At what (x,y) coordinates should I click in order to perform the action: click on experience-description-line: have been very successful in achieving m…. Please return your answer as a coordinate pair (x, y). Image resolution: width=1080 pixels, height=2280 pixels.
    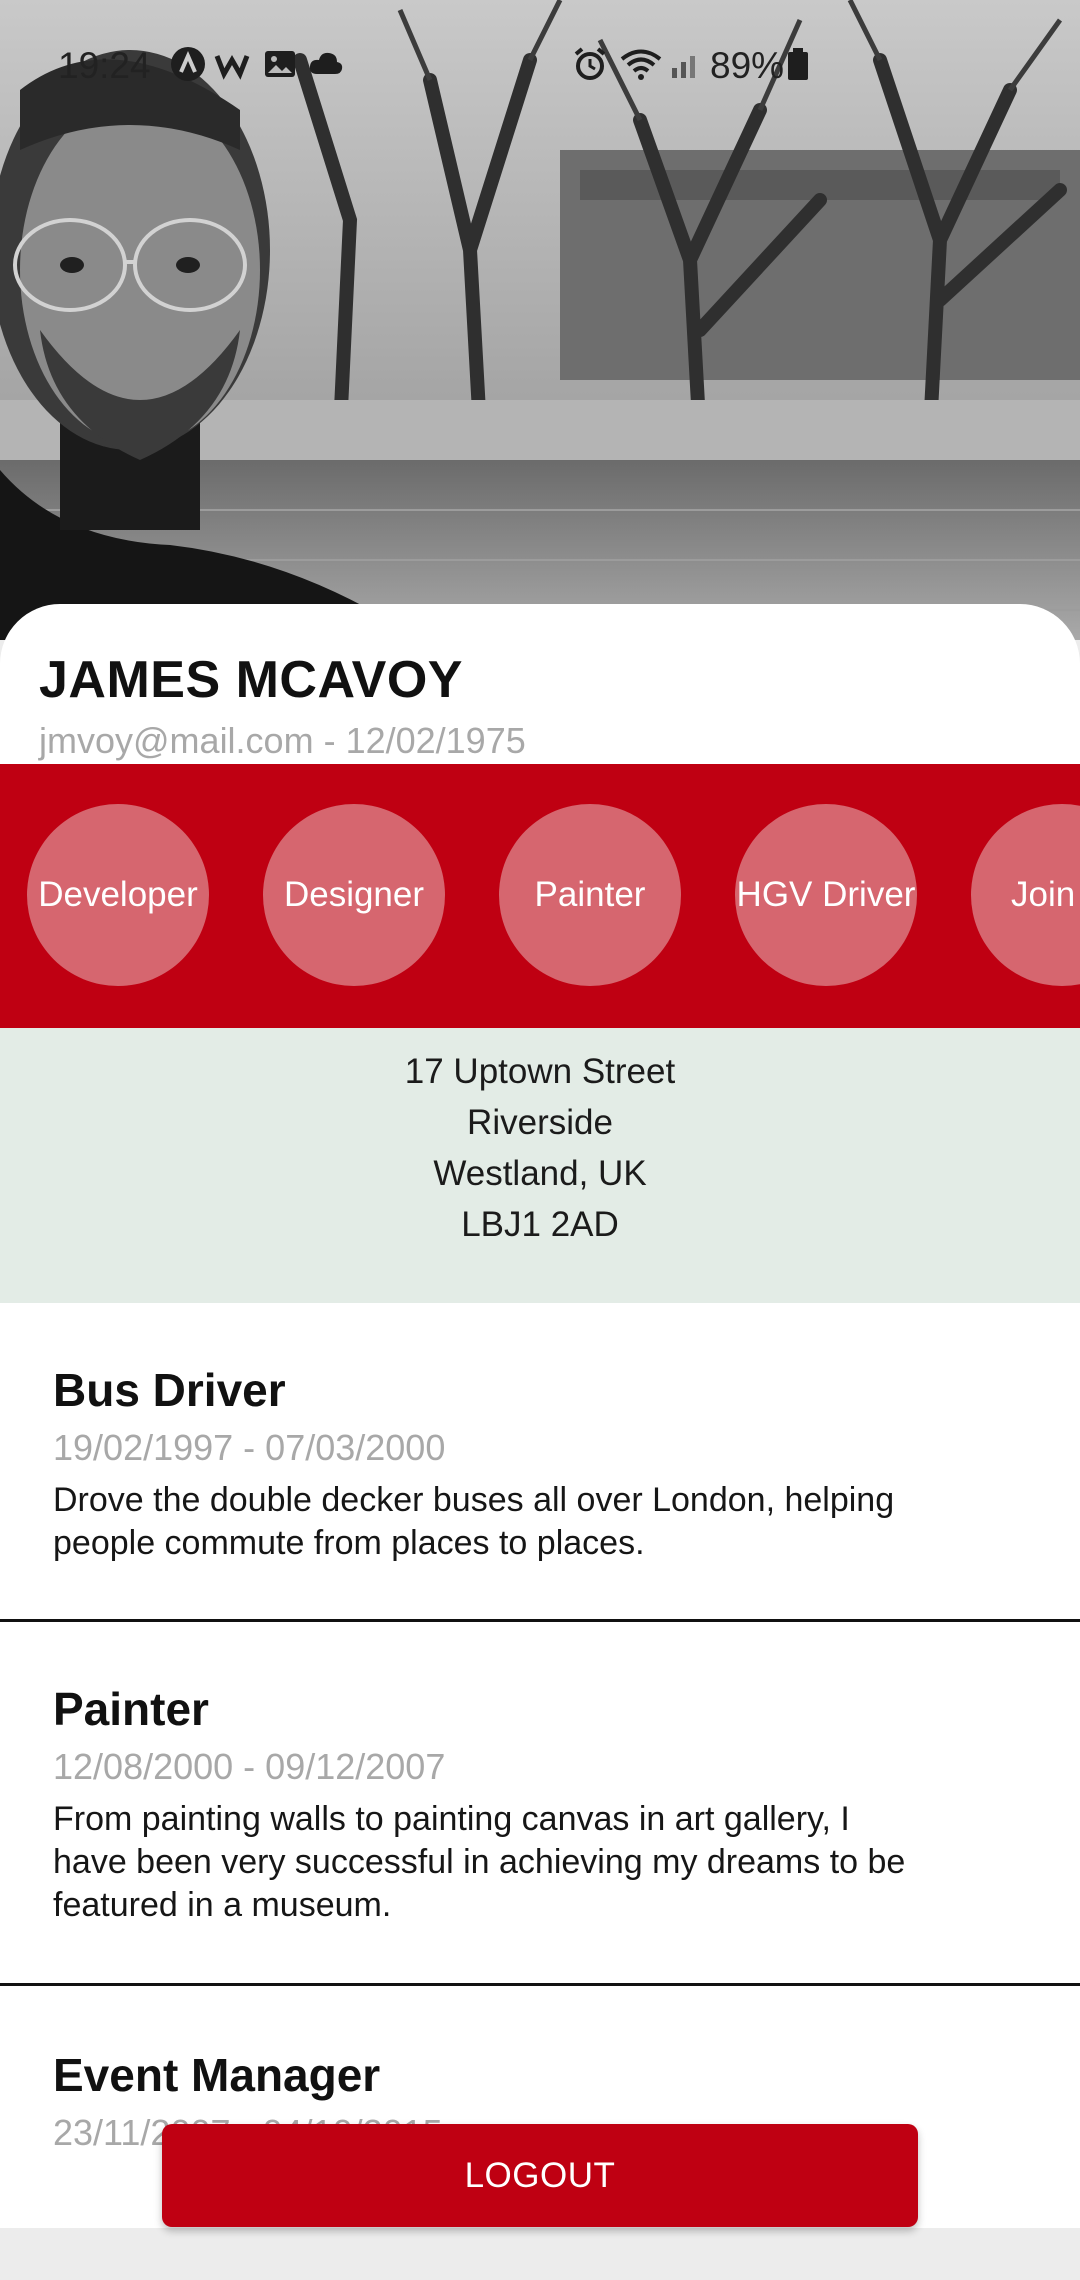
    Looking at the image, I should click on (479, 1862).